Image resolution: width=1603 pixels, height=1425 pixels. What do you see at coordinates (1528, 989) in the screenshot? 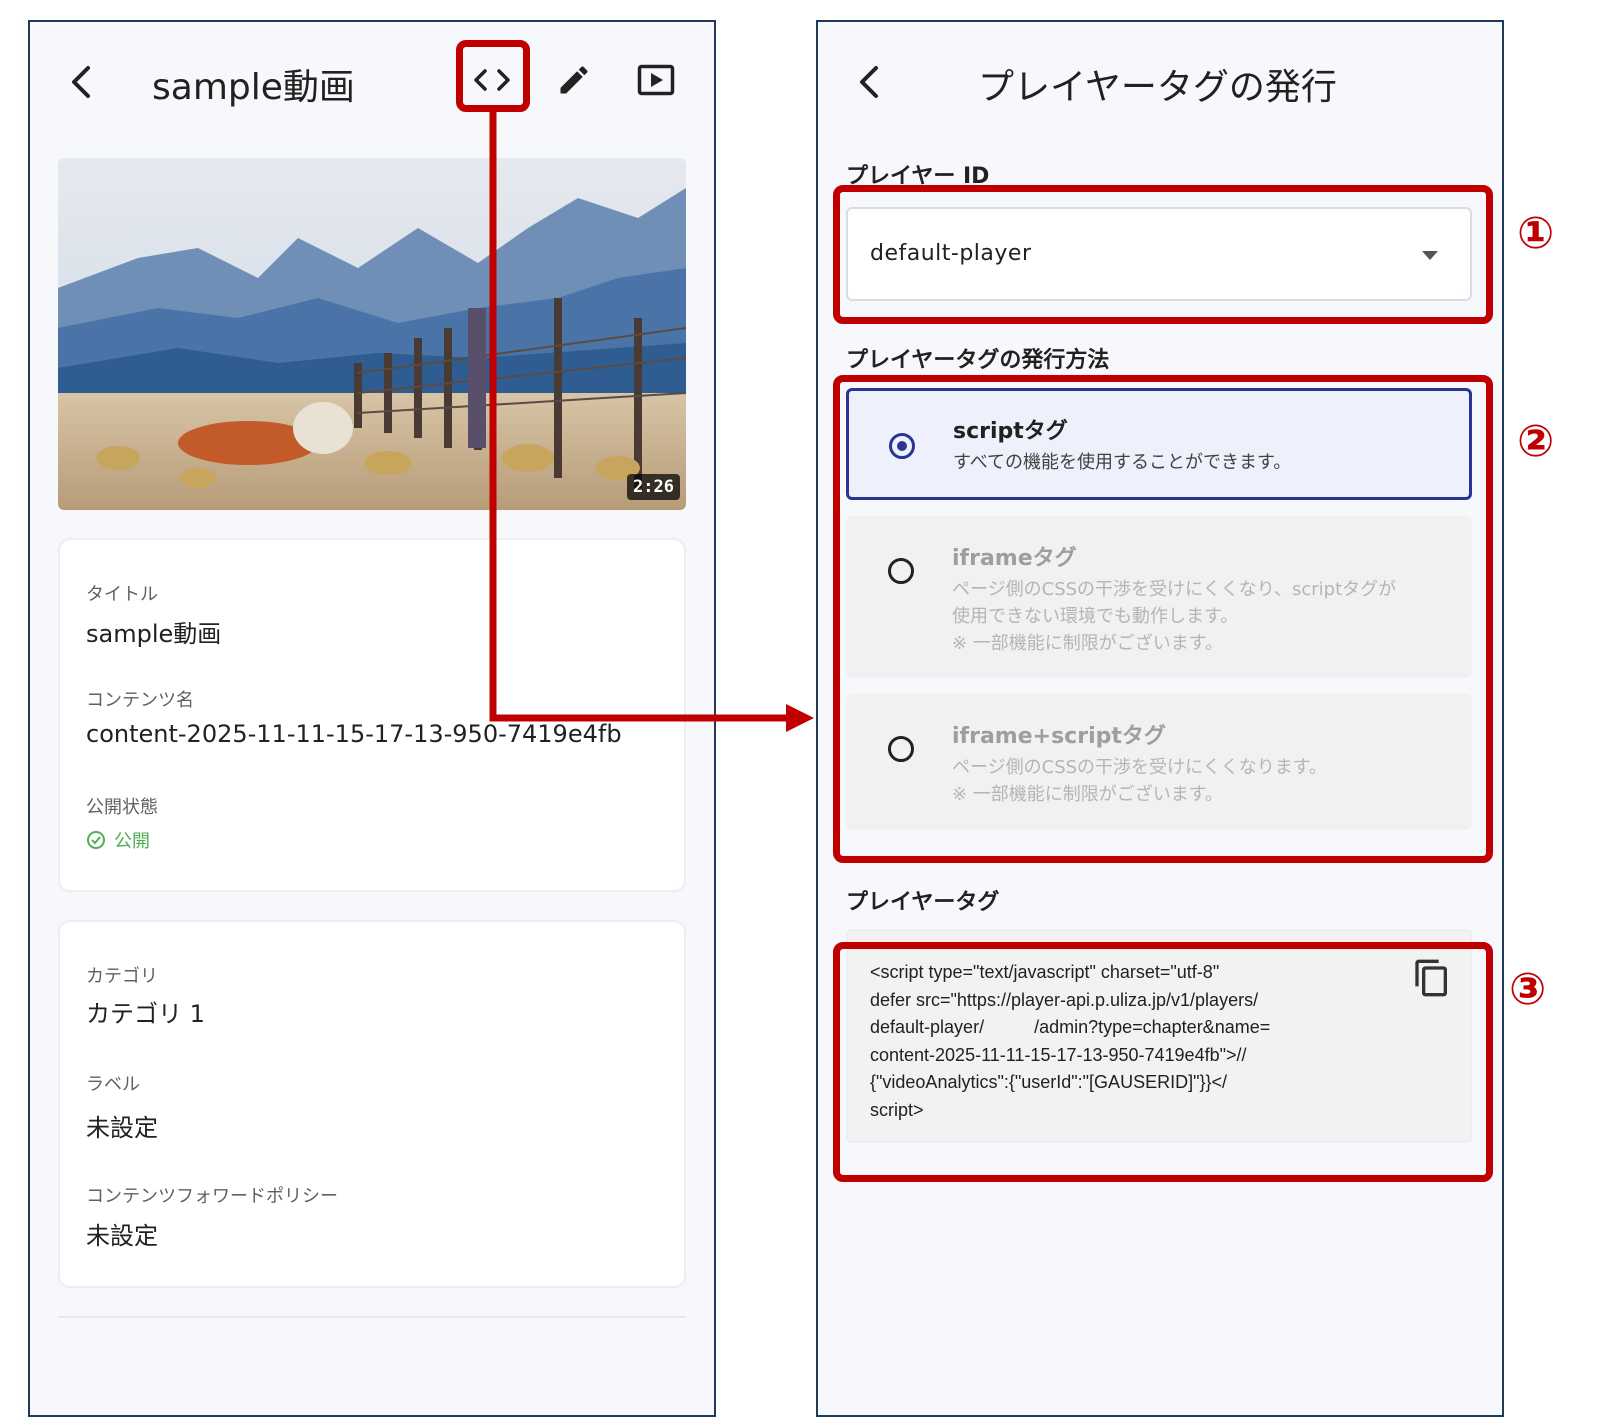
I see `annotation-number-3: ③` at bounding box center [1528, 989].